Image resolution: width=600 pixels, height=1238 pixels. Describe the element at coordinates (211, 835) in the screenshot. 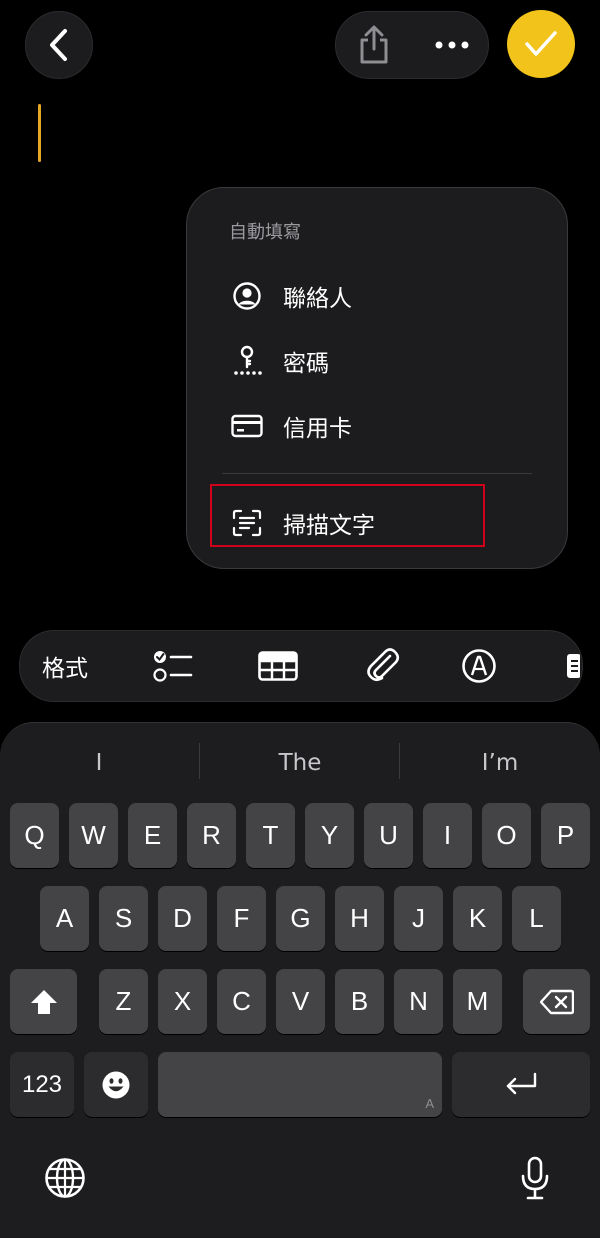

I see `key-r: R` at that location.